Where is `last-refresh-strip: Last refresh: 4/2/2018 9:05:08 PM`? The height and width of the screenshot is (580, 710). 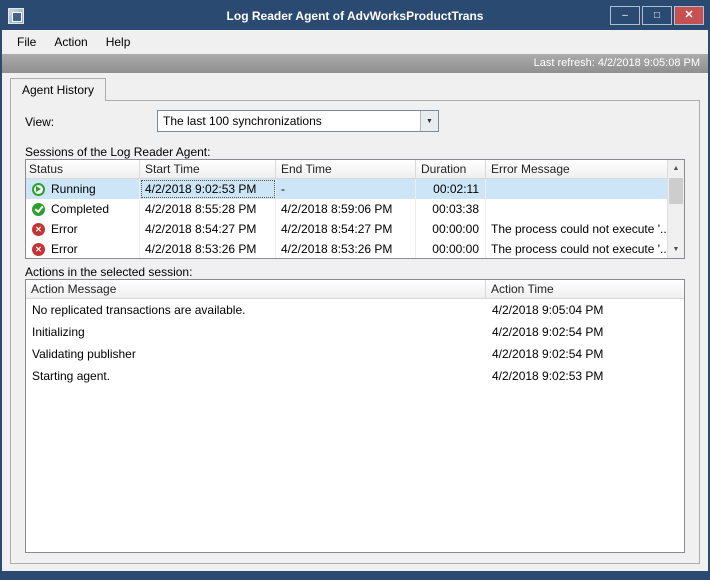 last-refresh-strip: Last refresh: 4/2/2018 9:05:08 PM is located at coordinates (355, 63).